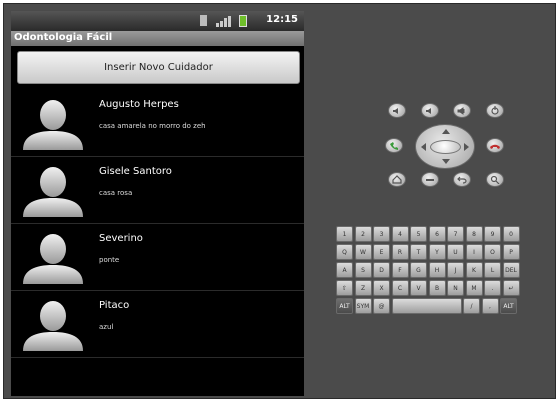  I want to click on search-icon, so click(495, 179).